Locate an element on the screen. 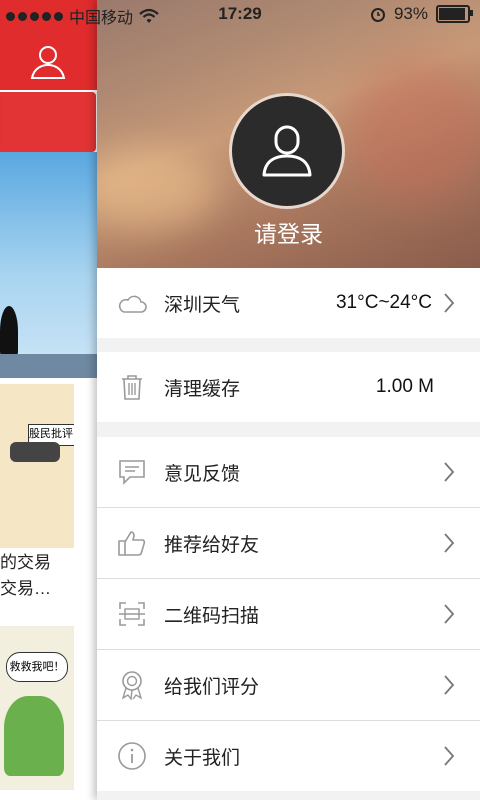 The height and width of the screenshot is (800, 480). qr-scan-row: 二维码扫描 is located at coordinates (288, 614).